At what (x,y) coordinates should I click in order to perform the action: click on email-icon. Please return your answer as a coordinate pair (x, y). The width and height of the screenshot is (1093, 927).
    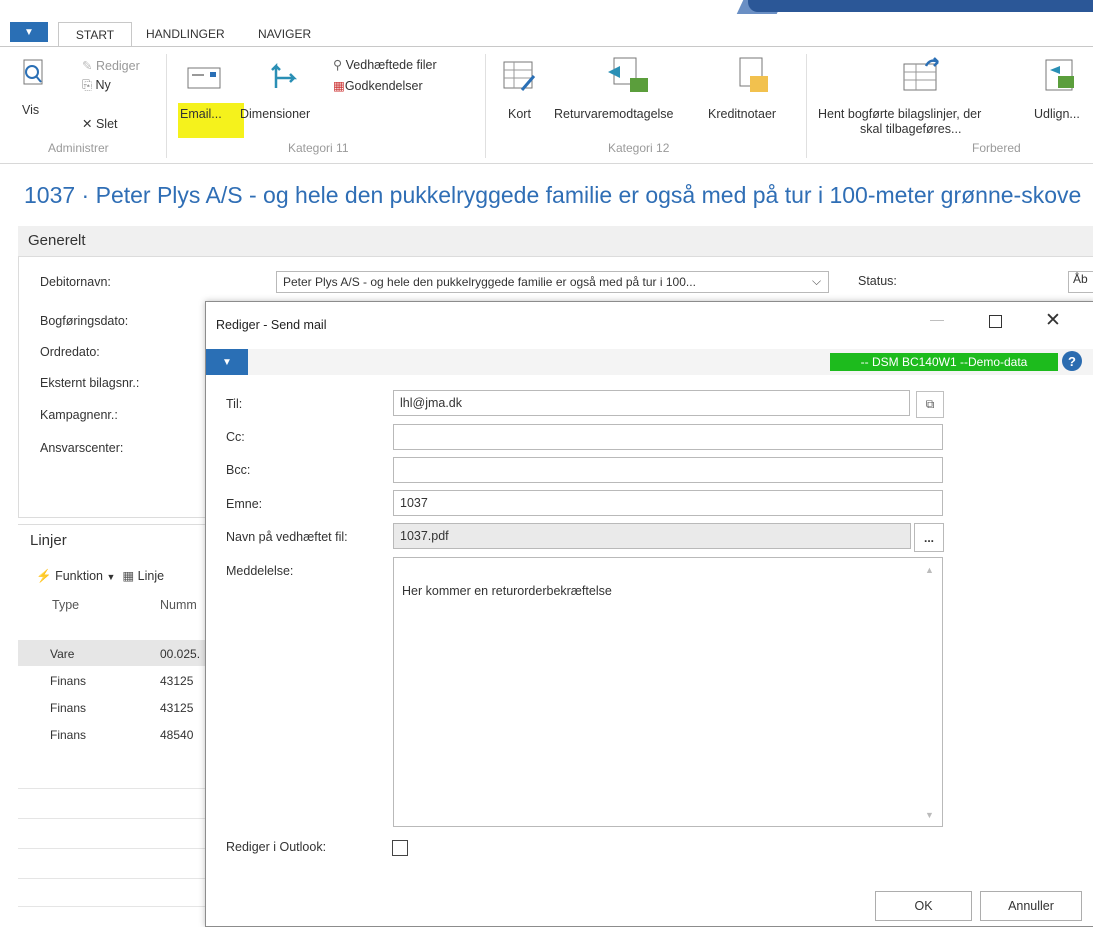
    Looking at the image, I should click on (205, 78).